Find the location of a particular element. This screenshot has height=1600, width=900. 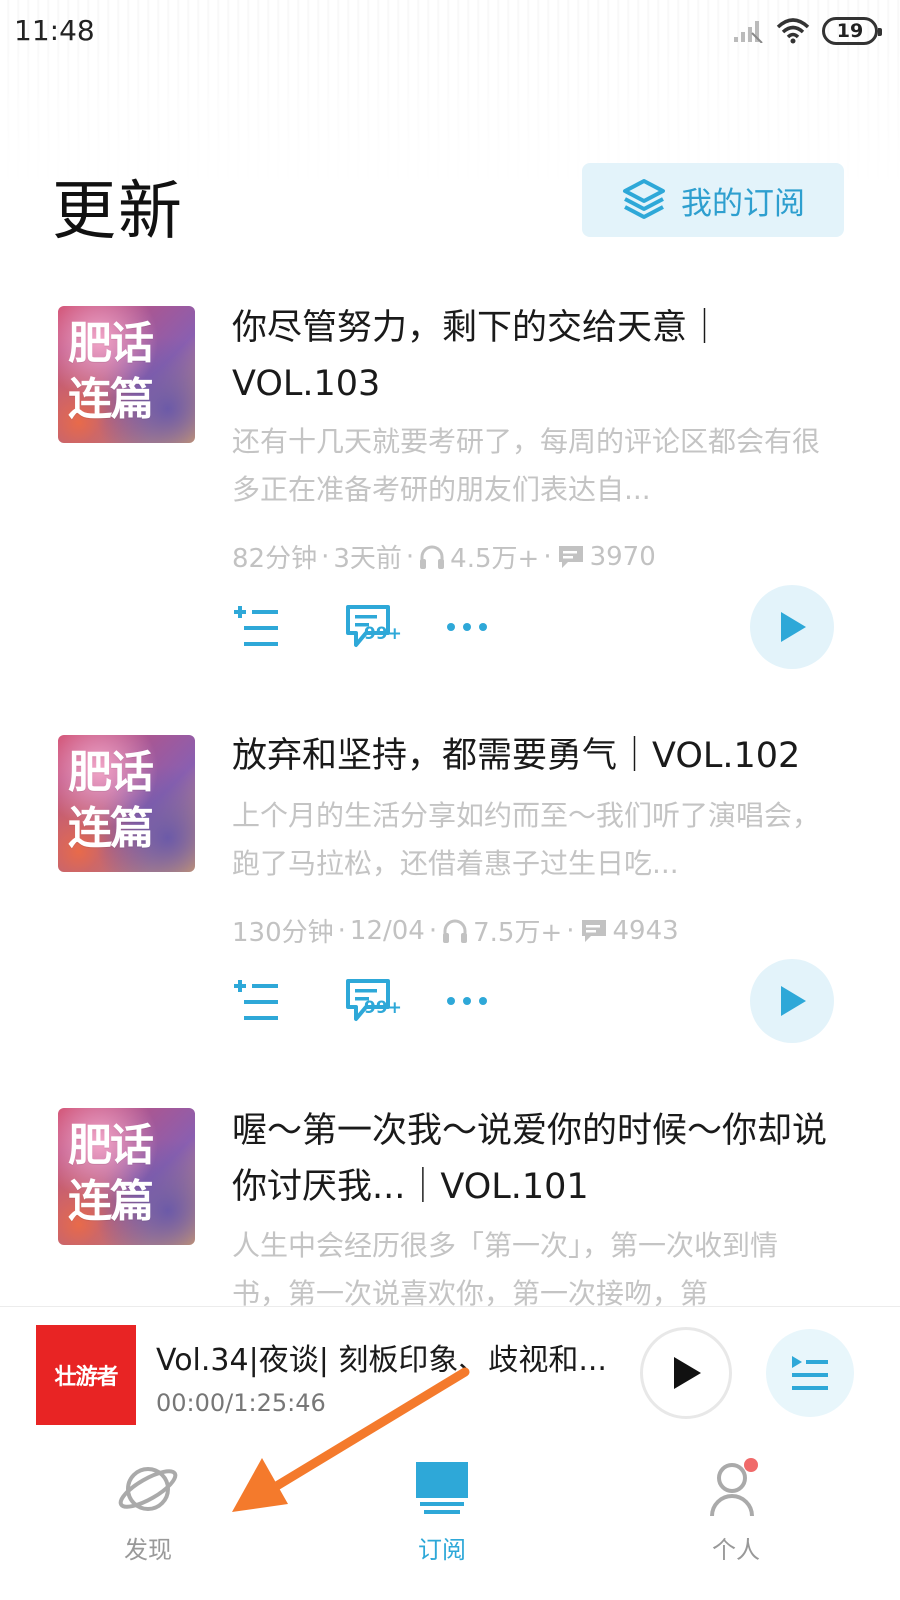

episode-meta: 82分钟 · 3天前 · 4.5万+ · 3970 is located at coordinates (444, 556).